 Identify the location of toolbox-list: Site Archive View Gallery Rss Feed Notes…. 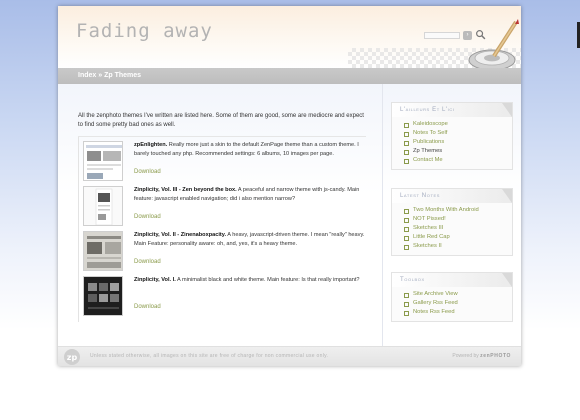
(452, 304).